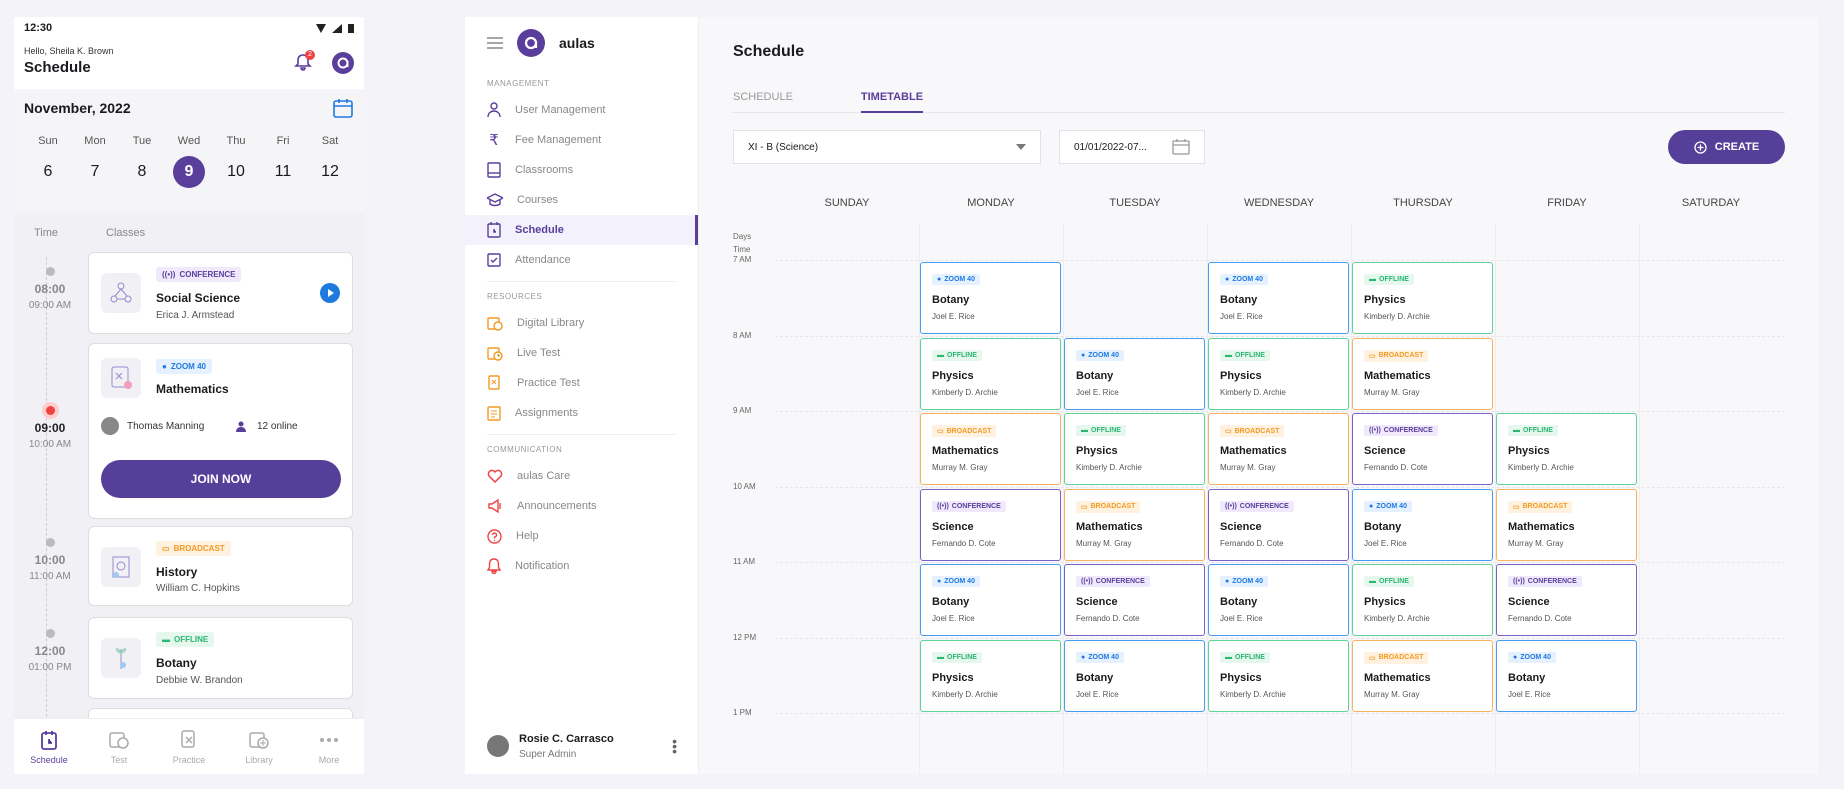 This screenshot has height=789, width=1844. Describe the element at coordinates (887, 147) in the screenshot. I see `class-select: XI - B (Science)` at that location.